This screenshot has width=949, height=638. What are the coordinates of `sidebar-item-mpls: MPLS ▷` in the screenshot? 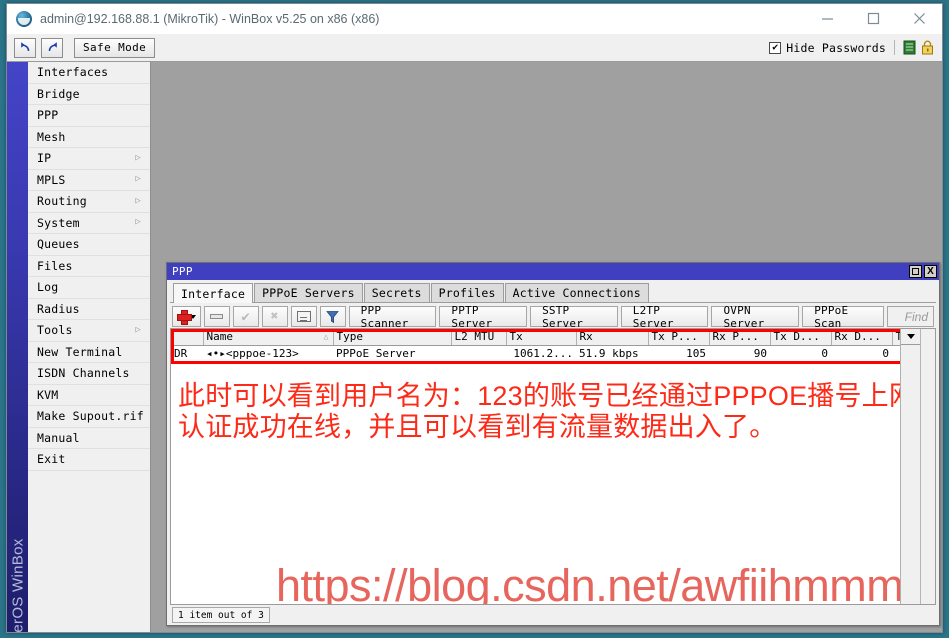 It's located at (89, 180).